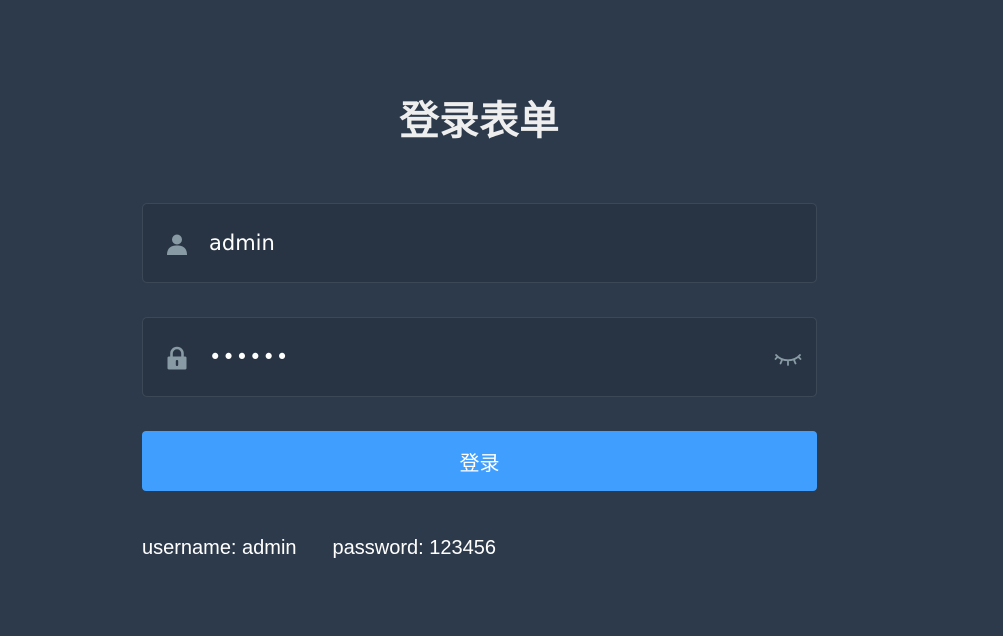 This screenshot has height=636, width=1003. Describe the element at coordinates (479, 121) in the screenshot. I see `page-title: 登录表单` at that location.